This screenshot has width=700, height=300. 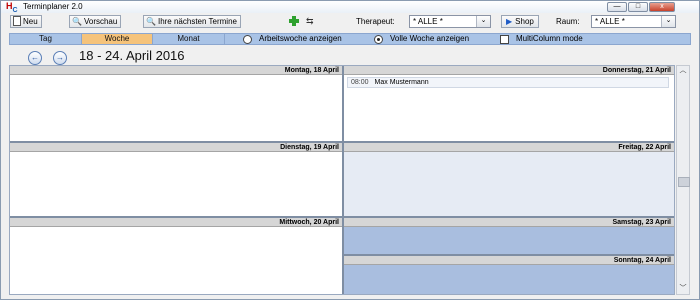 What do you see at coordinates (683, 71) in the screenshot?
I see `scroll-up-arrow-icon: ︿` at bounding box center [683, 71].